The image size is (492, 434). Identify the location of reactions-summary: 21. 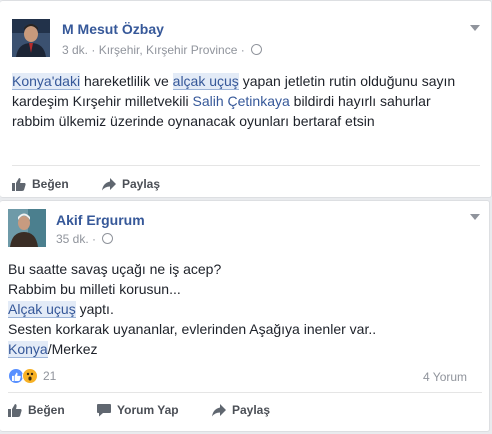
(32, 376).